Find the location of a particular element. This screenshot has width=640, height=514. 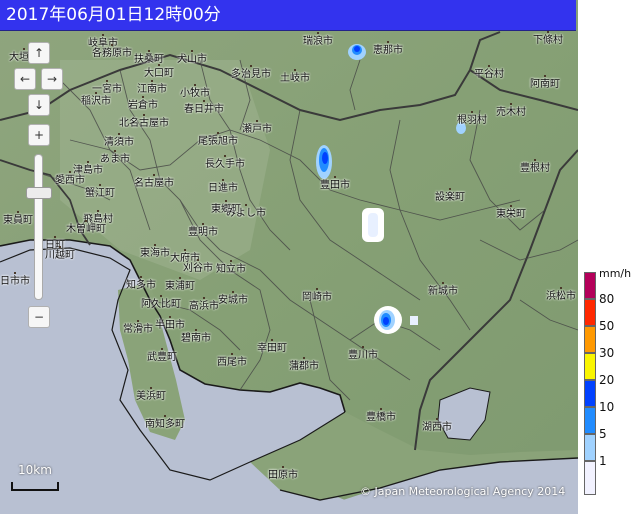

zoom-out-button: − is located at coordinates (39, 317).